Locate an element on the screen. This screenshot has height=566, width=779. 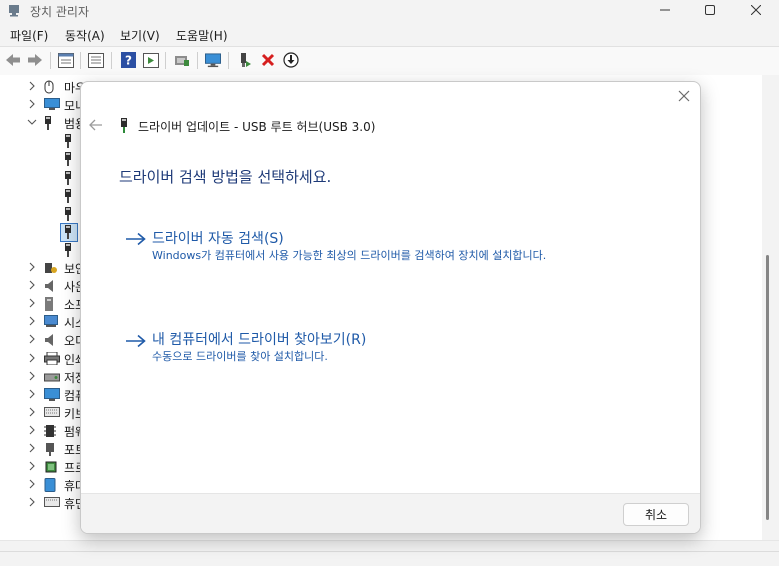
system-icon is located at coordinates (51, 322).